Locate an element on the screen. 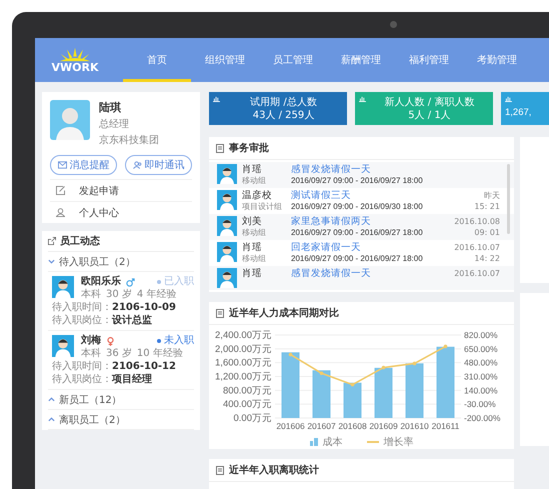 Image resolution: width=549 pixels, height=489 pixels. chat-button: 即时通讯 is located at coordinates (158, 165).